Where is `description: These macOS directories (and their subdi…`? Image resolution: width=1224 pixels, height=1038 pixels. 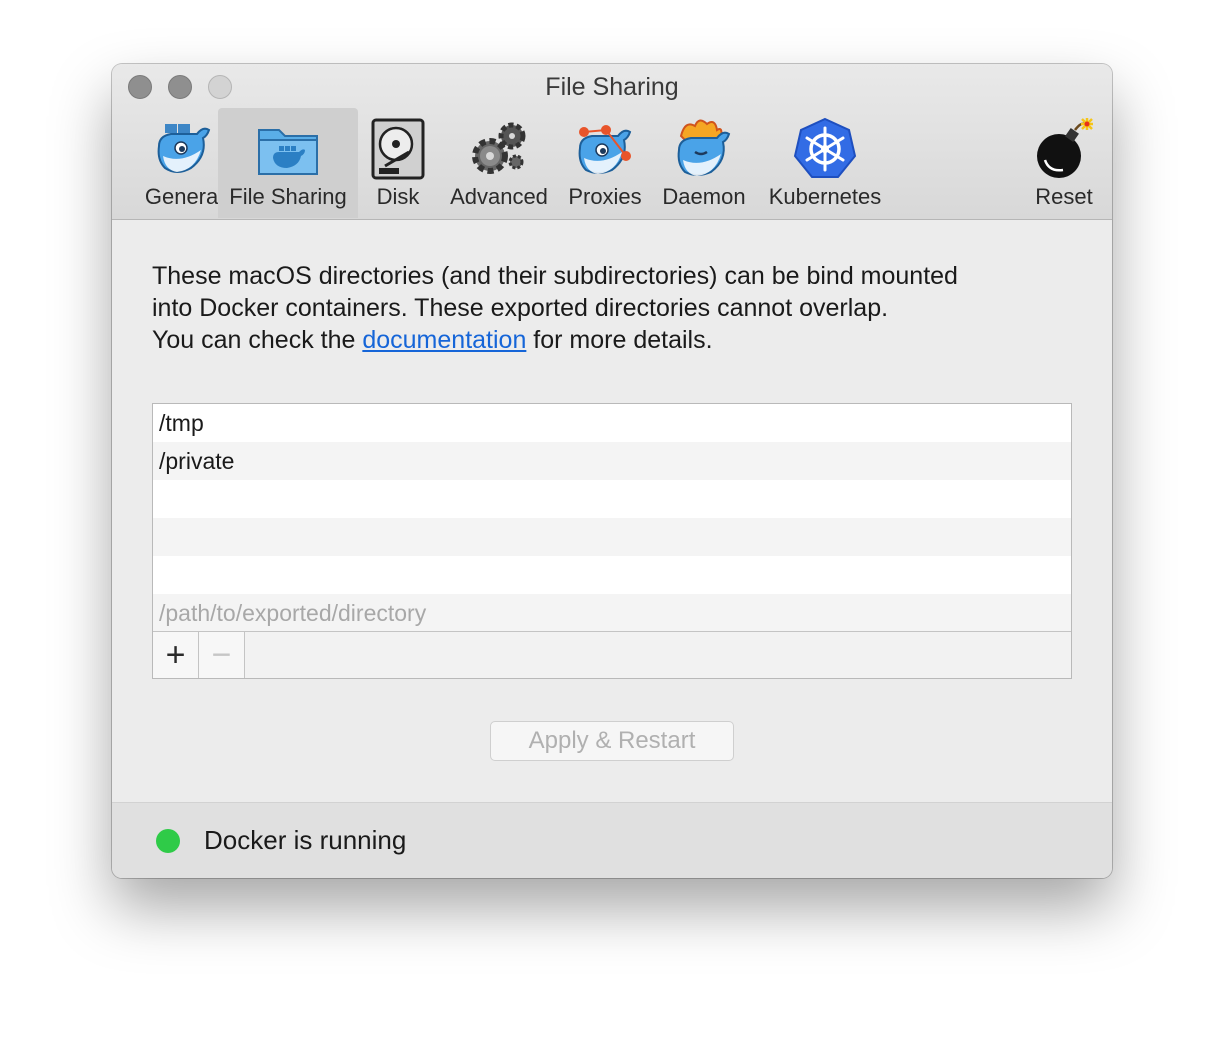 description: These macOS directories (and their subdi… is located at coordinates (612, 308).